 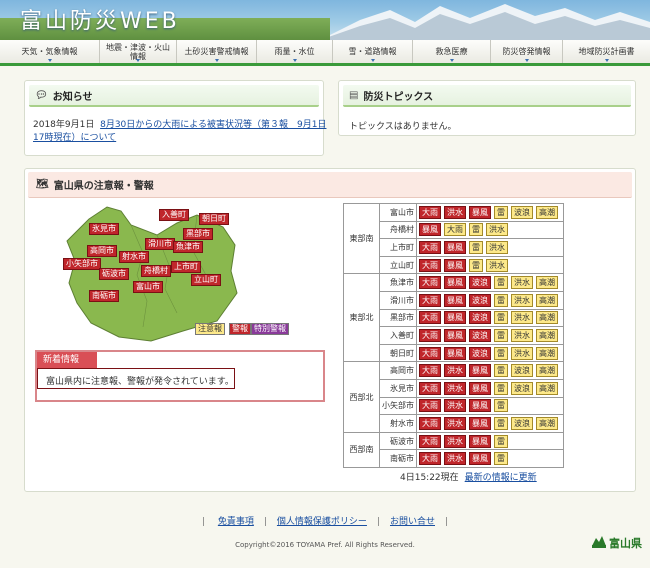 I want to click on nav-item-emergency: 救急医療, so click(x=452, y=51).